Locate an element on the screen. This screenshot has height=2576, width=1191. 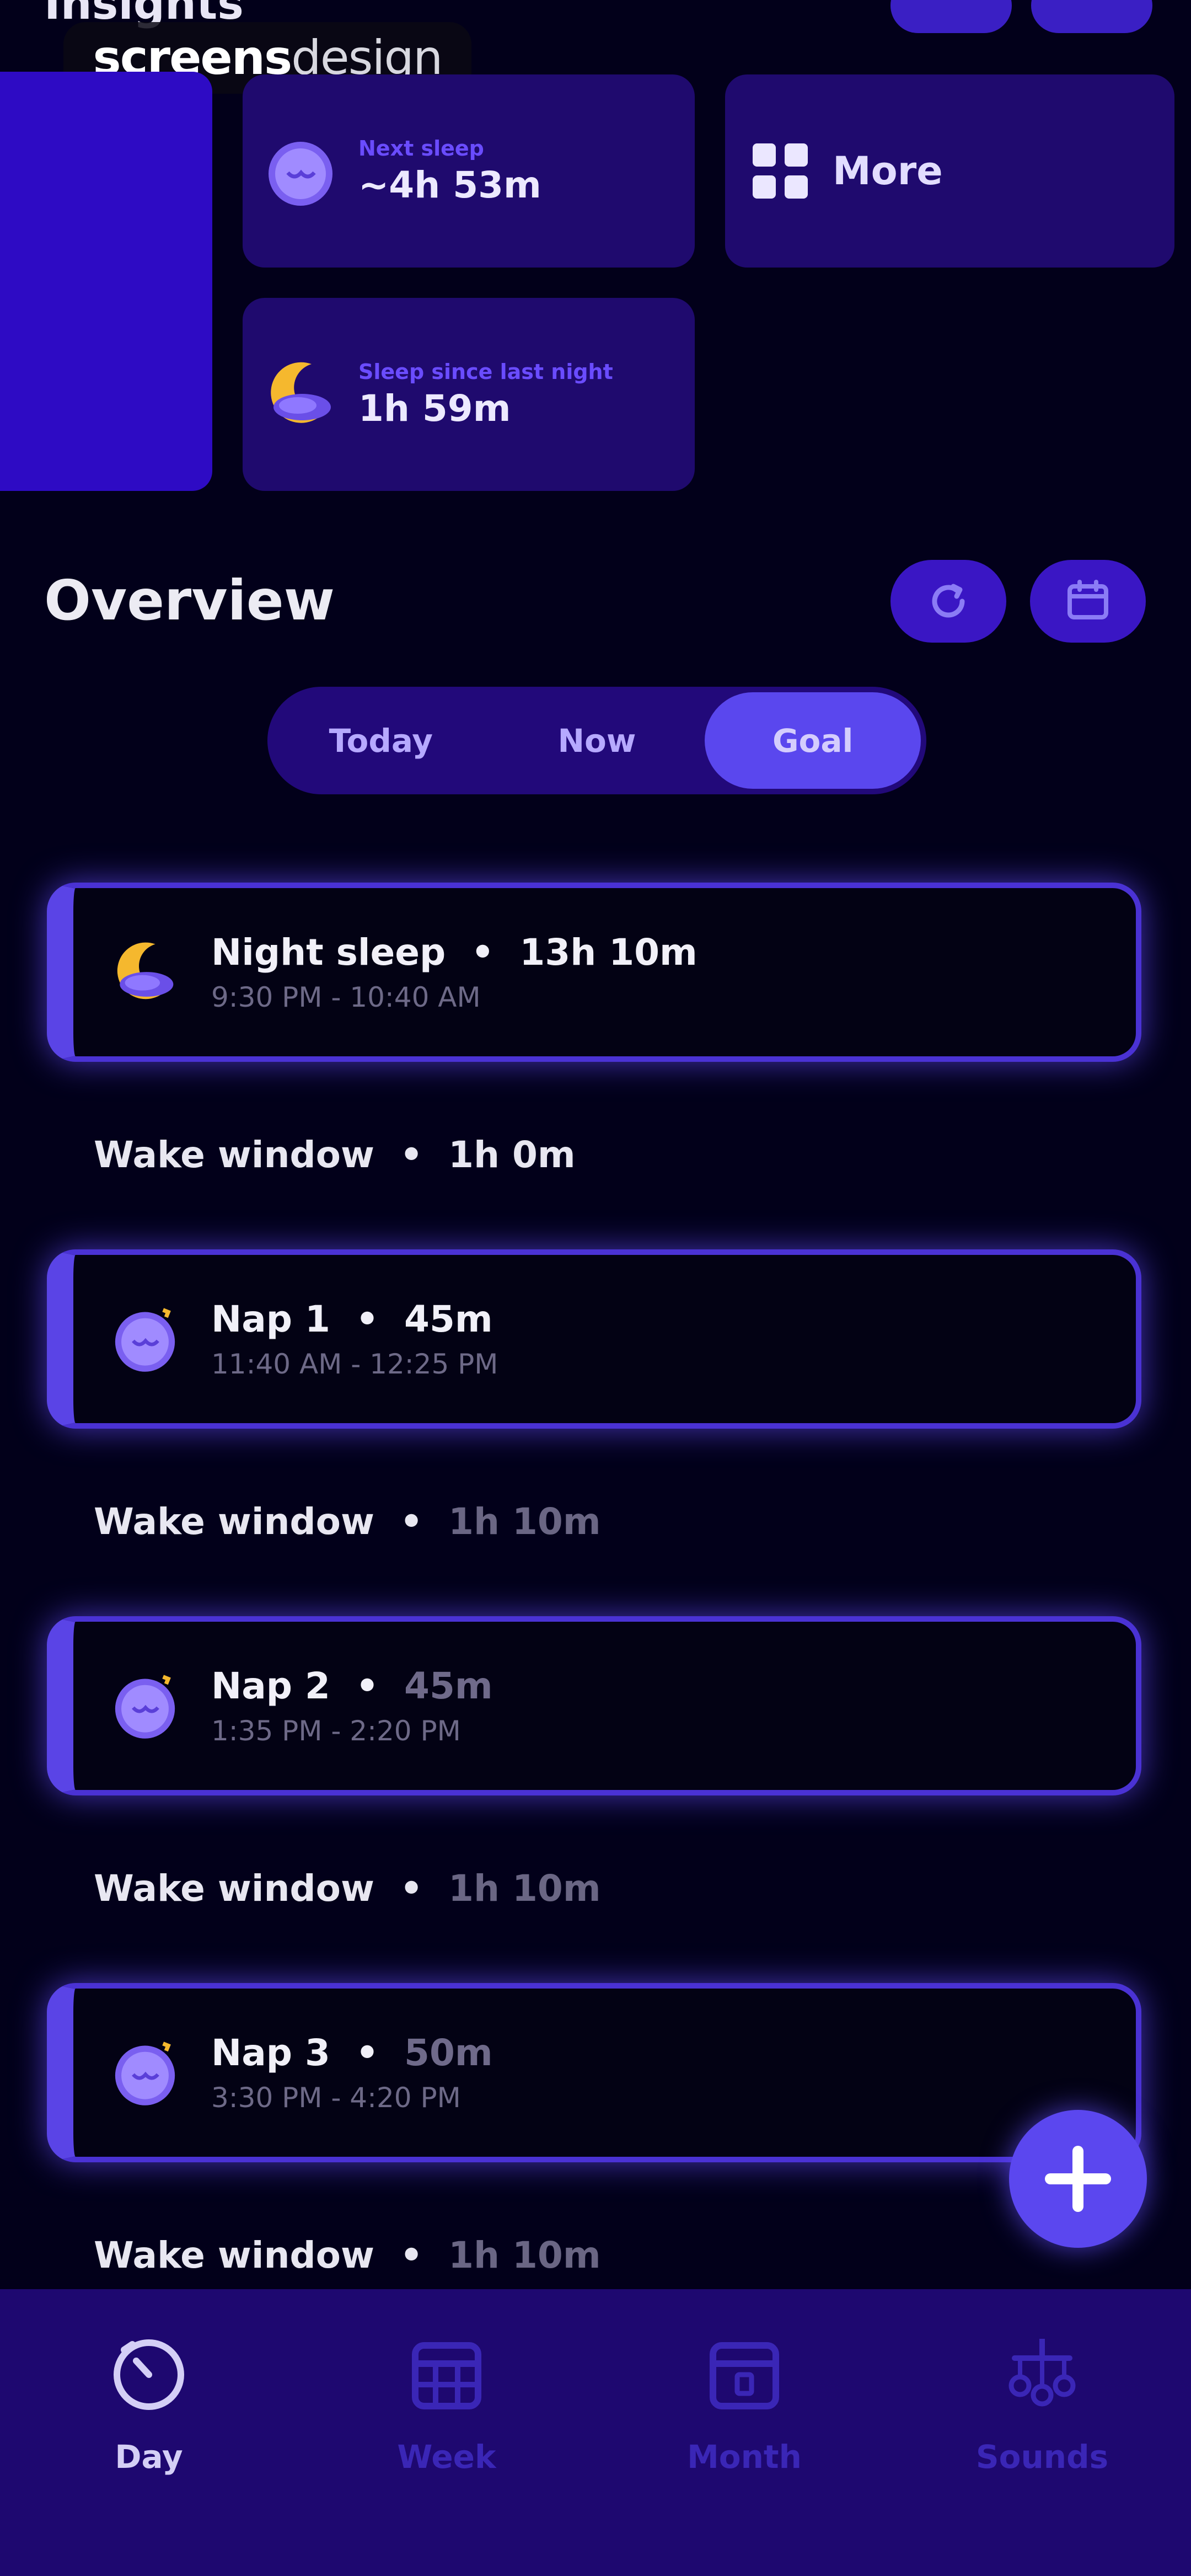
sleep-since-card: Sleep since last night 1h 59m is located at coordinates (469, 394).